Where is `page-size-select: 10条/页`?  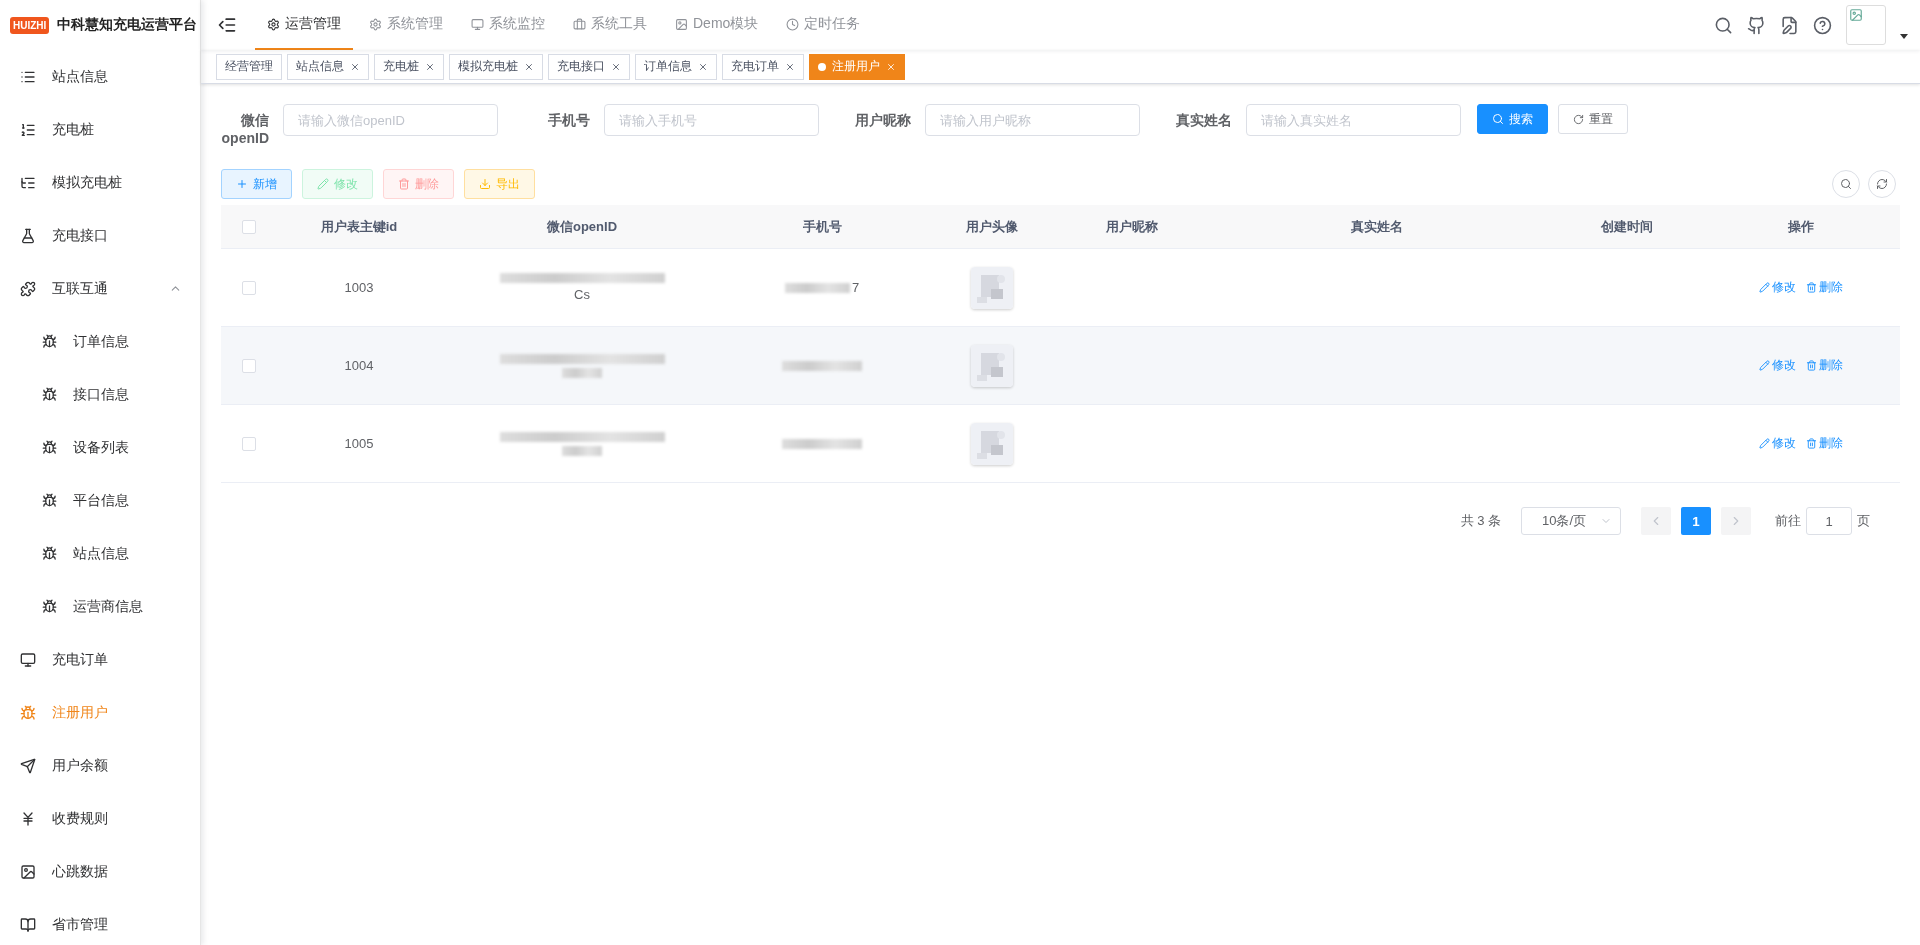 page-size-select: 10条/页 is located at coordinates (1571, 521).